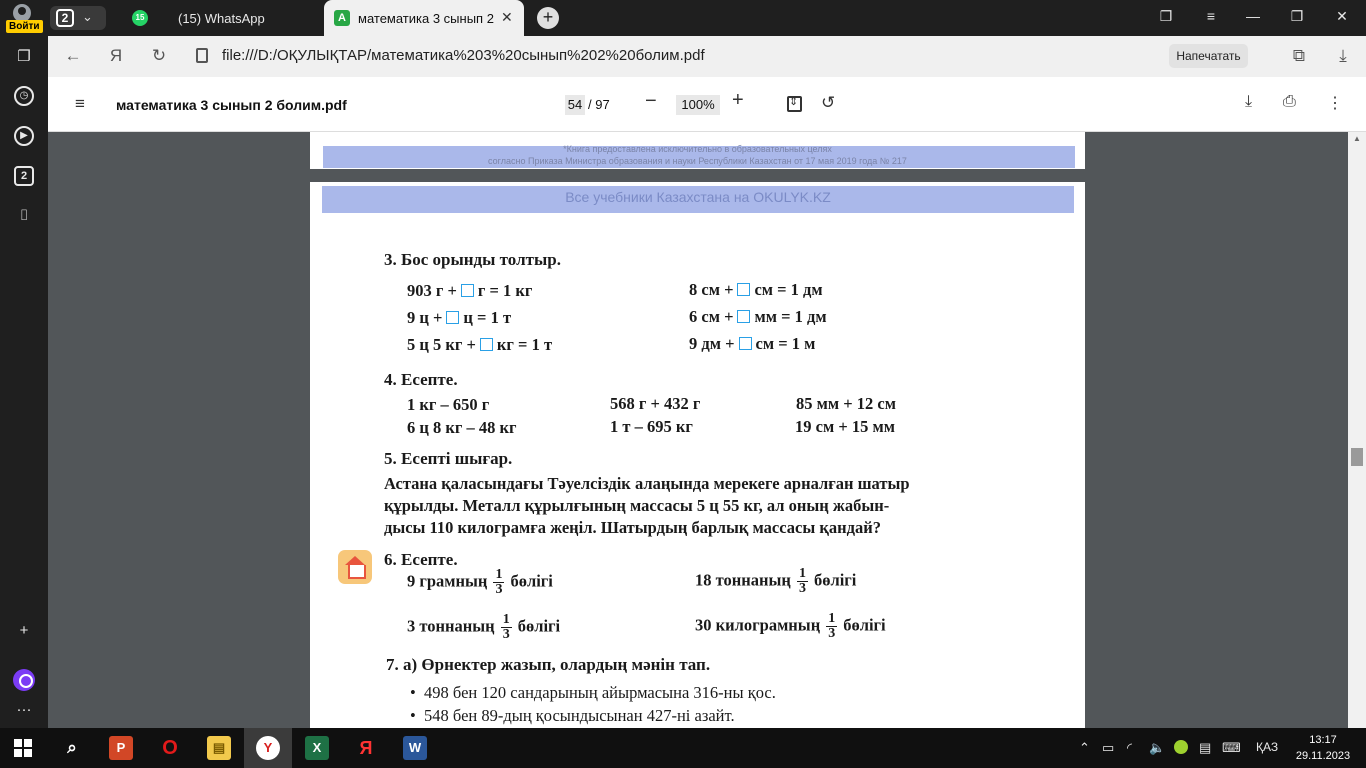  Describe the element at coordinates (758, 316) in the screenshot. I see `task-row: 6 см + мм = 1 дм` at that location.